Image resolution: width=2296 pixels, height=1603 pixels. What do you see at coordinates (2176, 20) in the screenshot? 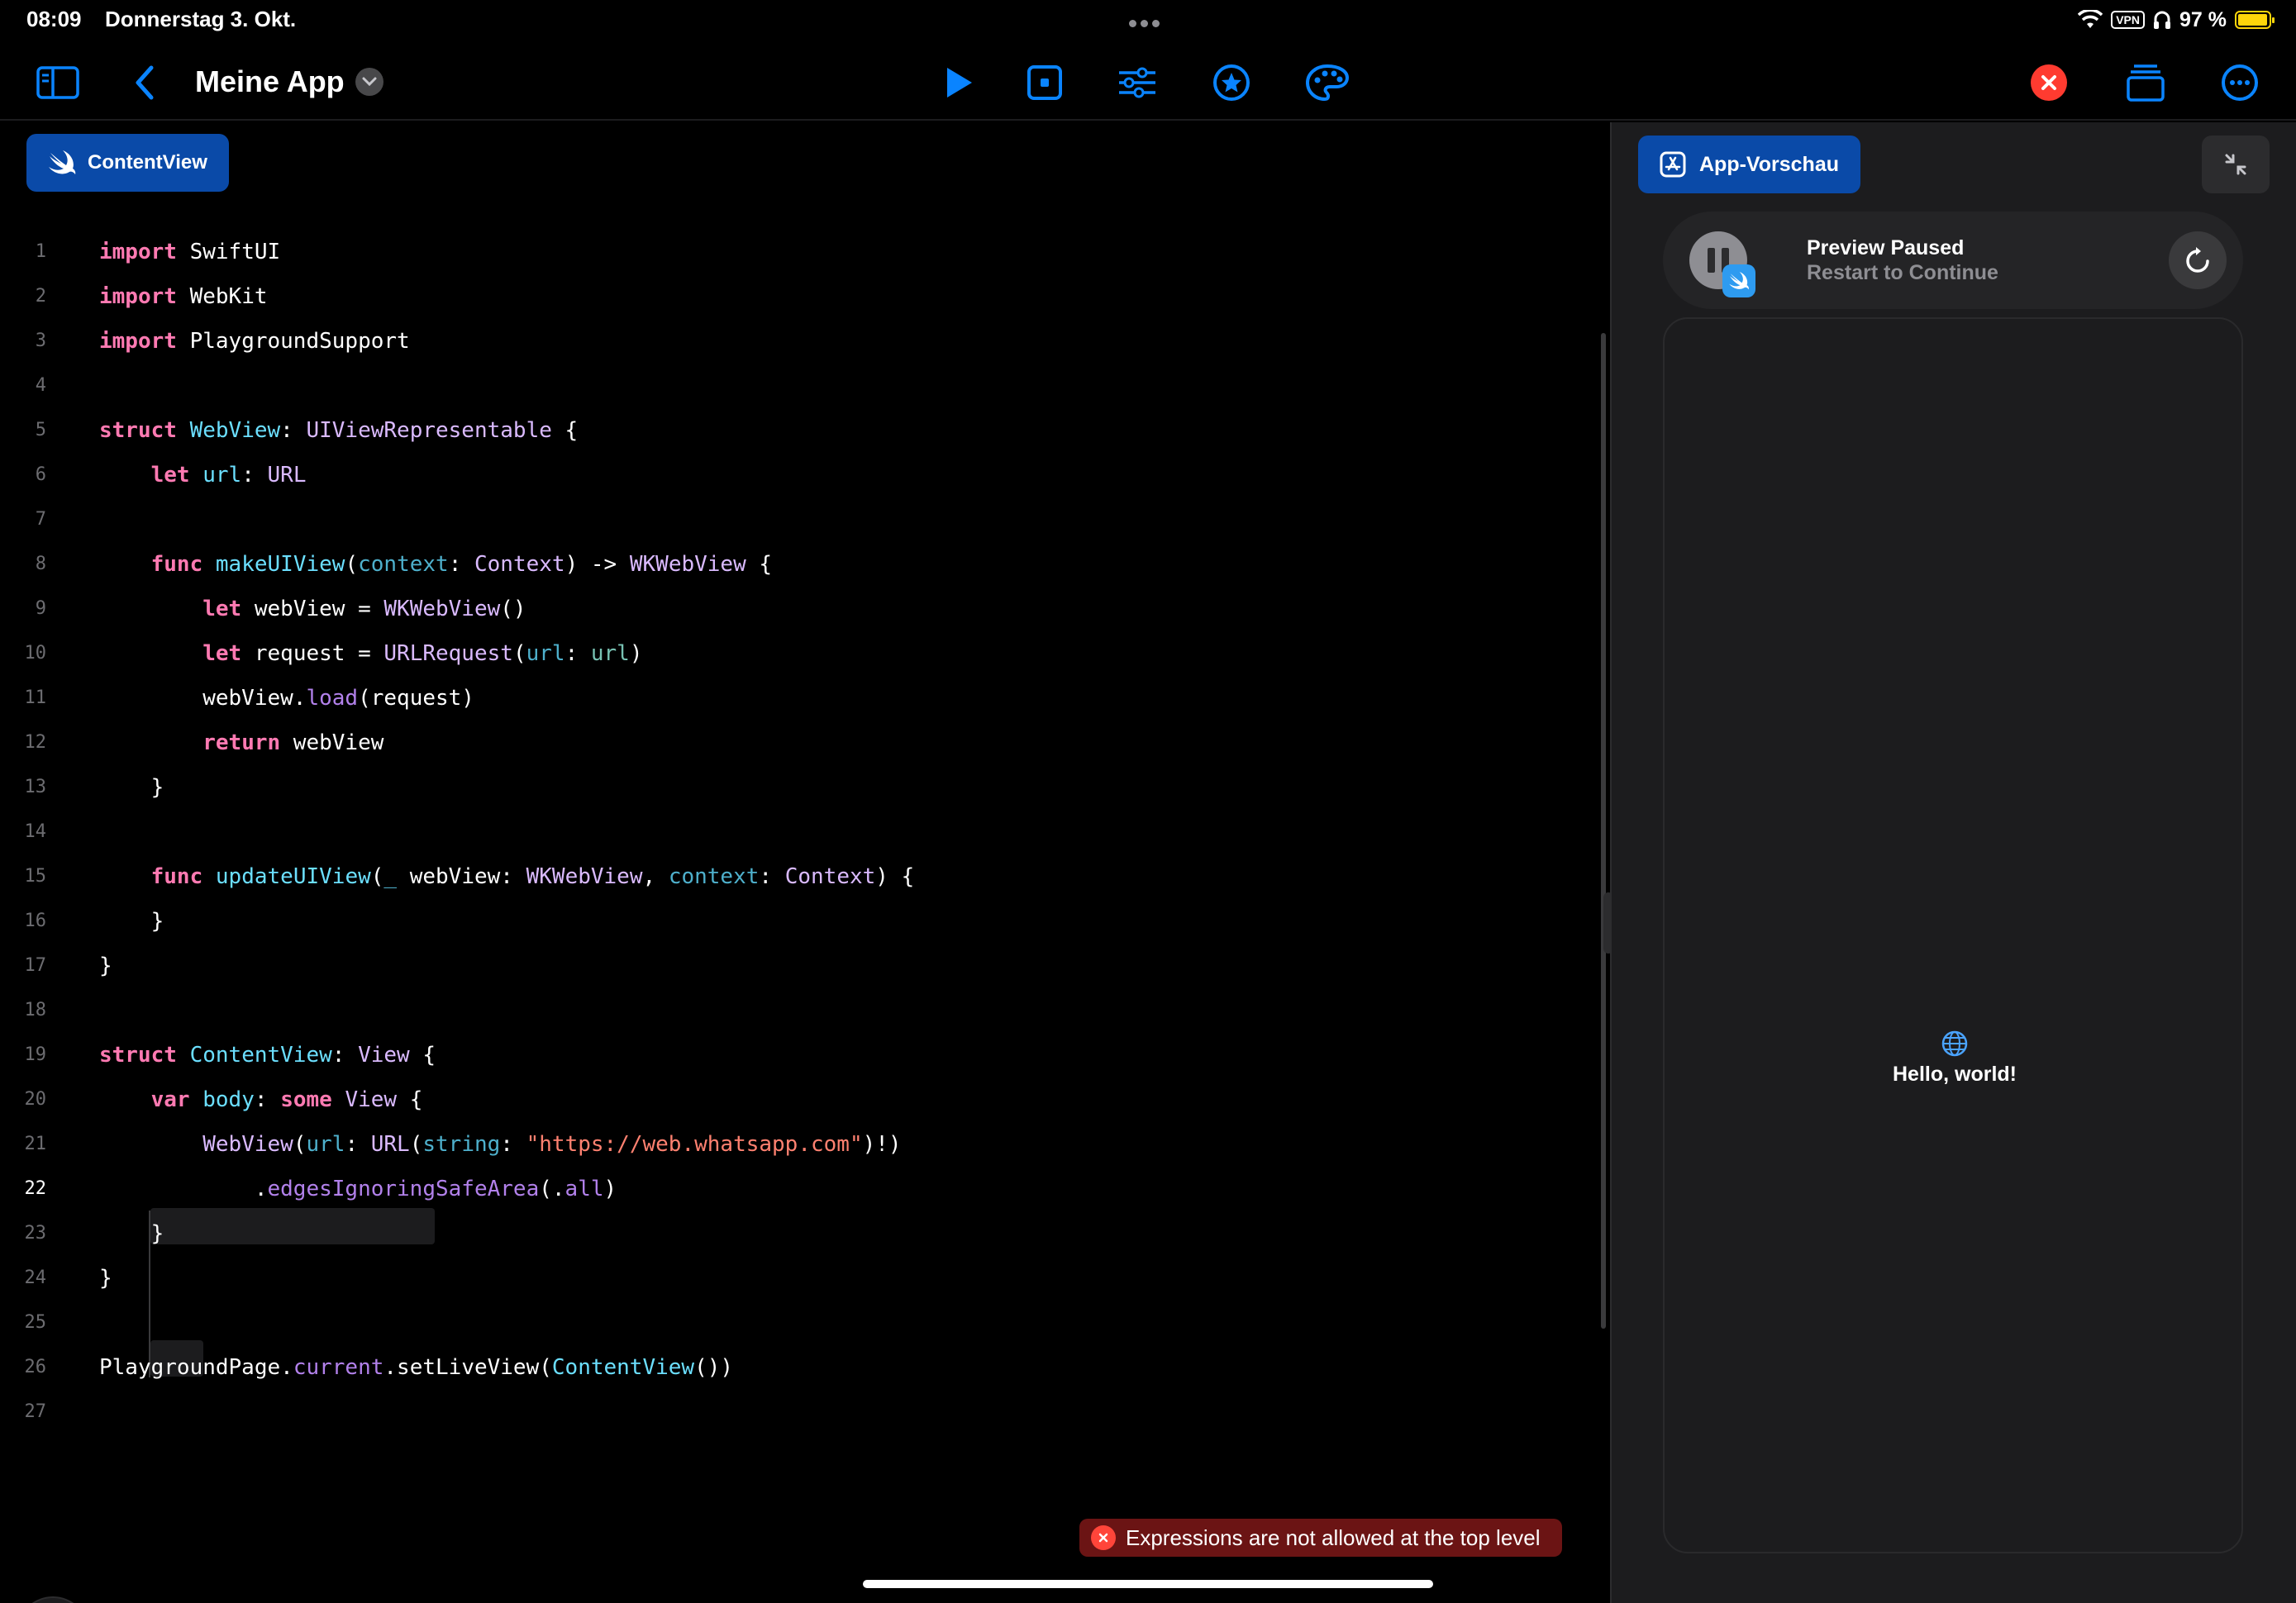
I see `status-indicators: VPN 97 %` at bounding box center [2176, 20].